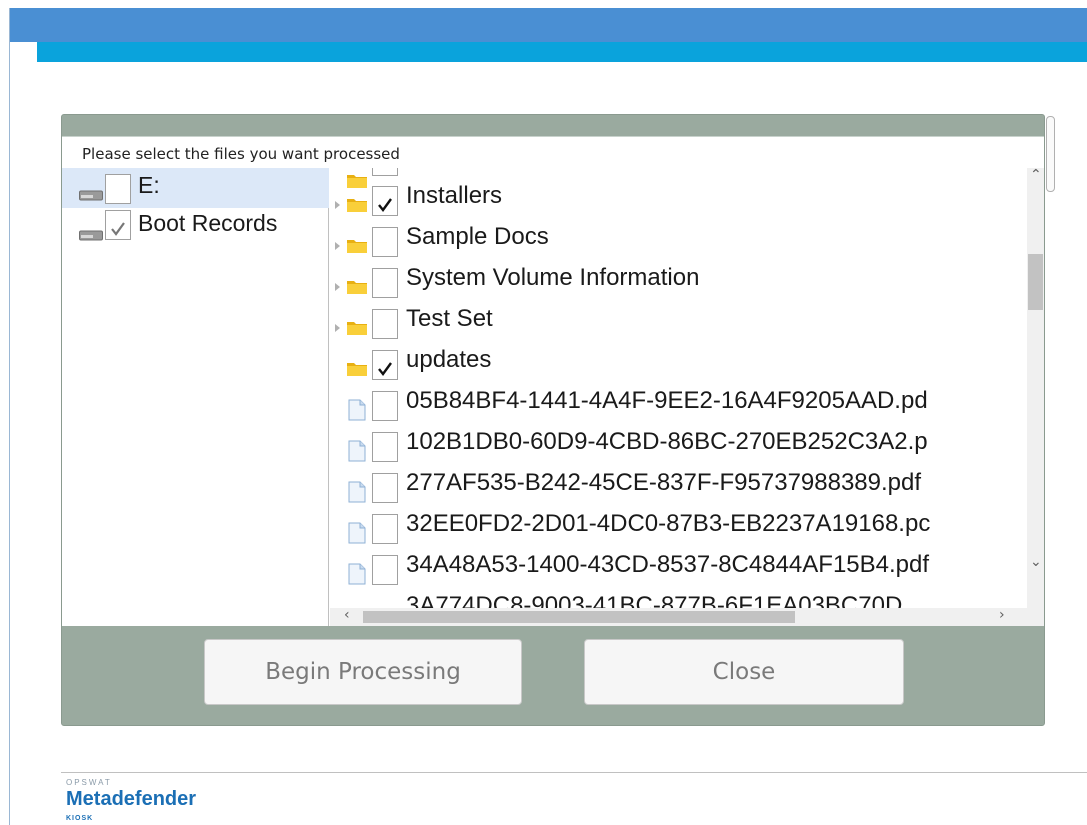 Image resolution: width=1087 pixels, height=825 pixels. What do you see at coordinates (195, 188) in the screenshot?
I see `drive-item: E:` at bounding box center [195, 188].